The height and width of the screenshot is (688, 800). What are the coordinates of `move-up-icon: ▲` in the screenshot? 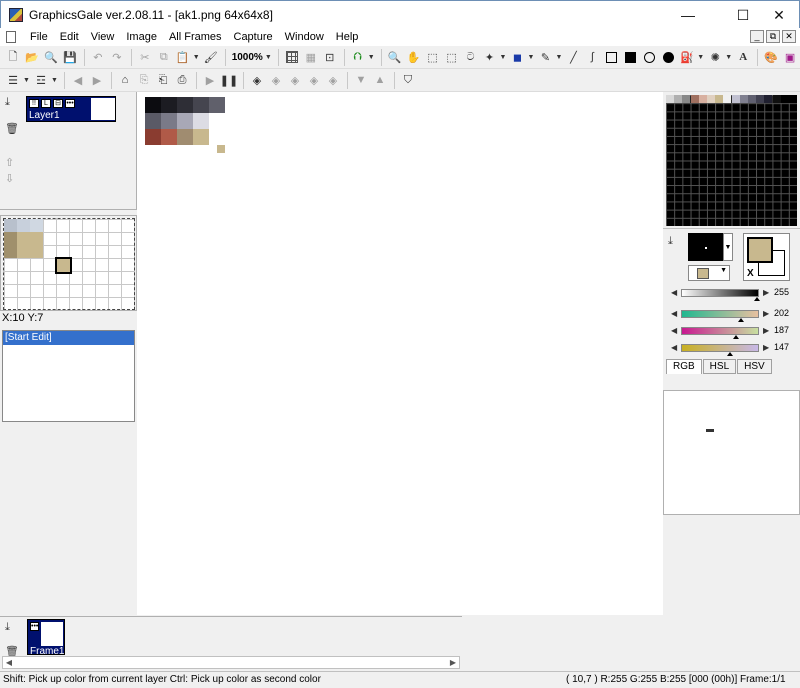 It's located at (380, 80).